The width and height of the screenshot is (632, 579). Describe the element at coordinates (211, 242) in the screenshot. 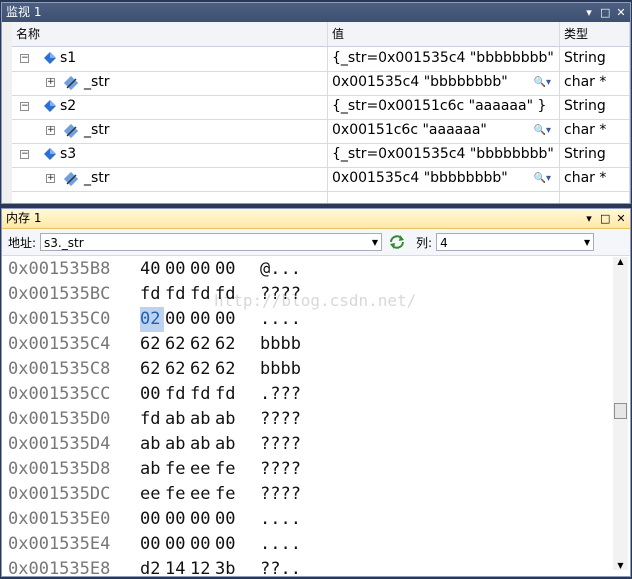

I see `address-combobox: s3._str ▼` at that location.